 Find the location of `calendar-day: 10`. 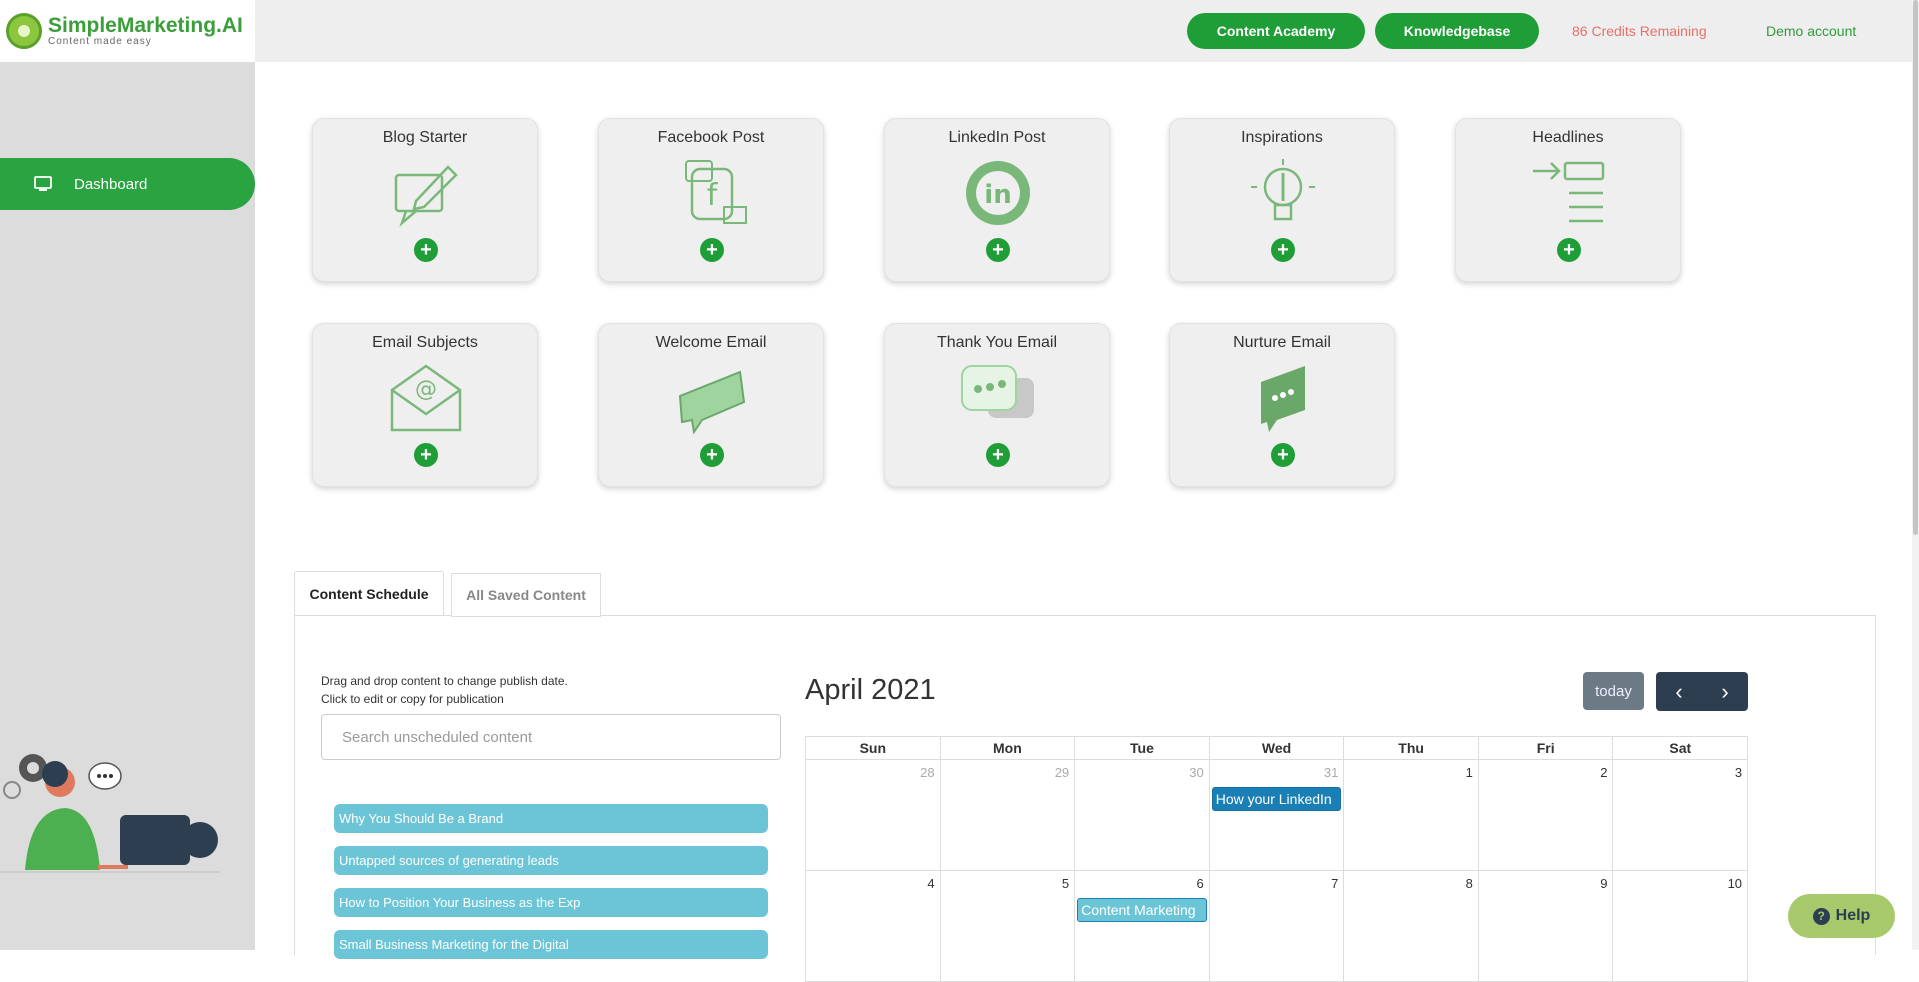

calendar-day: 10 is located at coordinates (1681, 926).